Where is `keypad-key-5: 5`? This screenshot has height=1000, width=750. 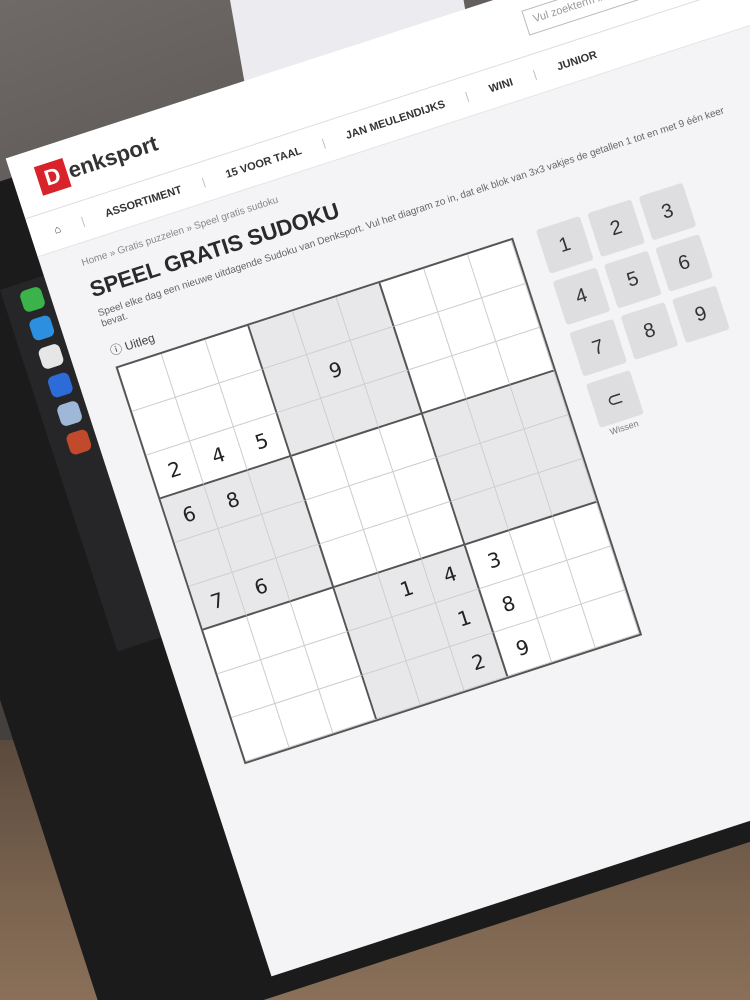
keypad-key-5: 5 is located at coordinates (632, 279).